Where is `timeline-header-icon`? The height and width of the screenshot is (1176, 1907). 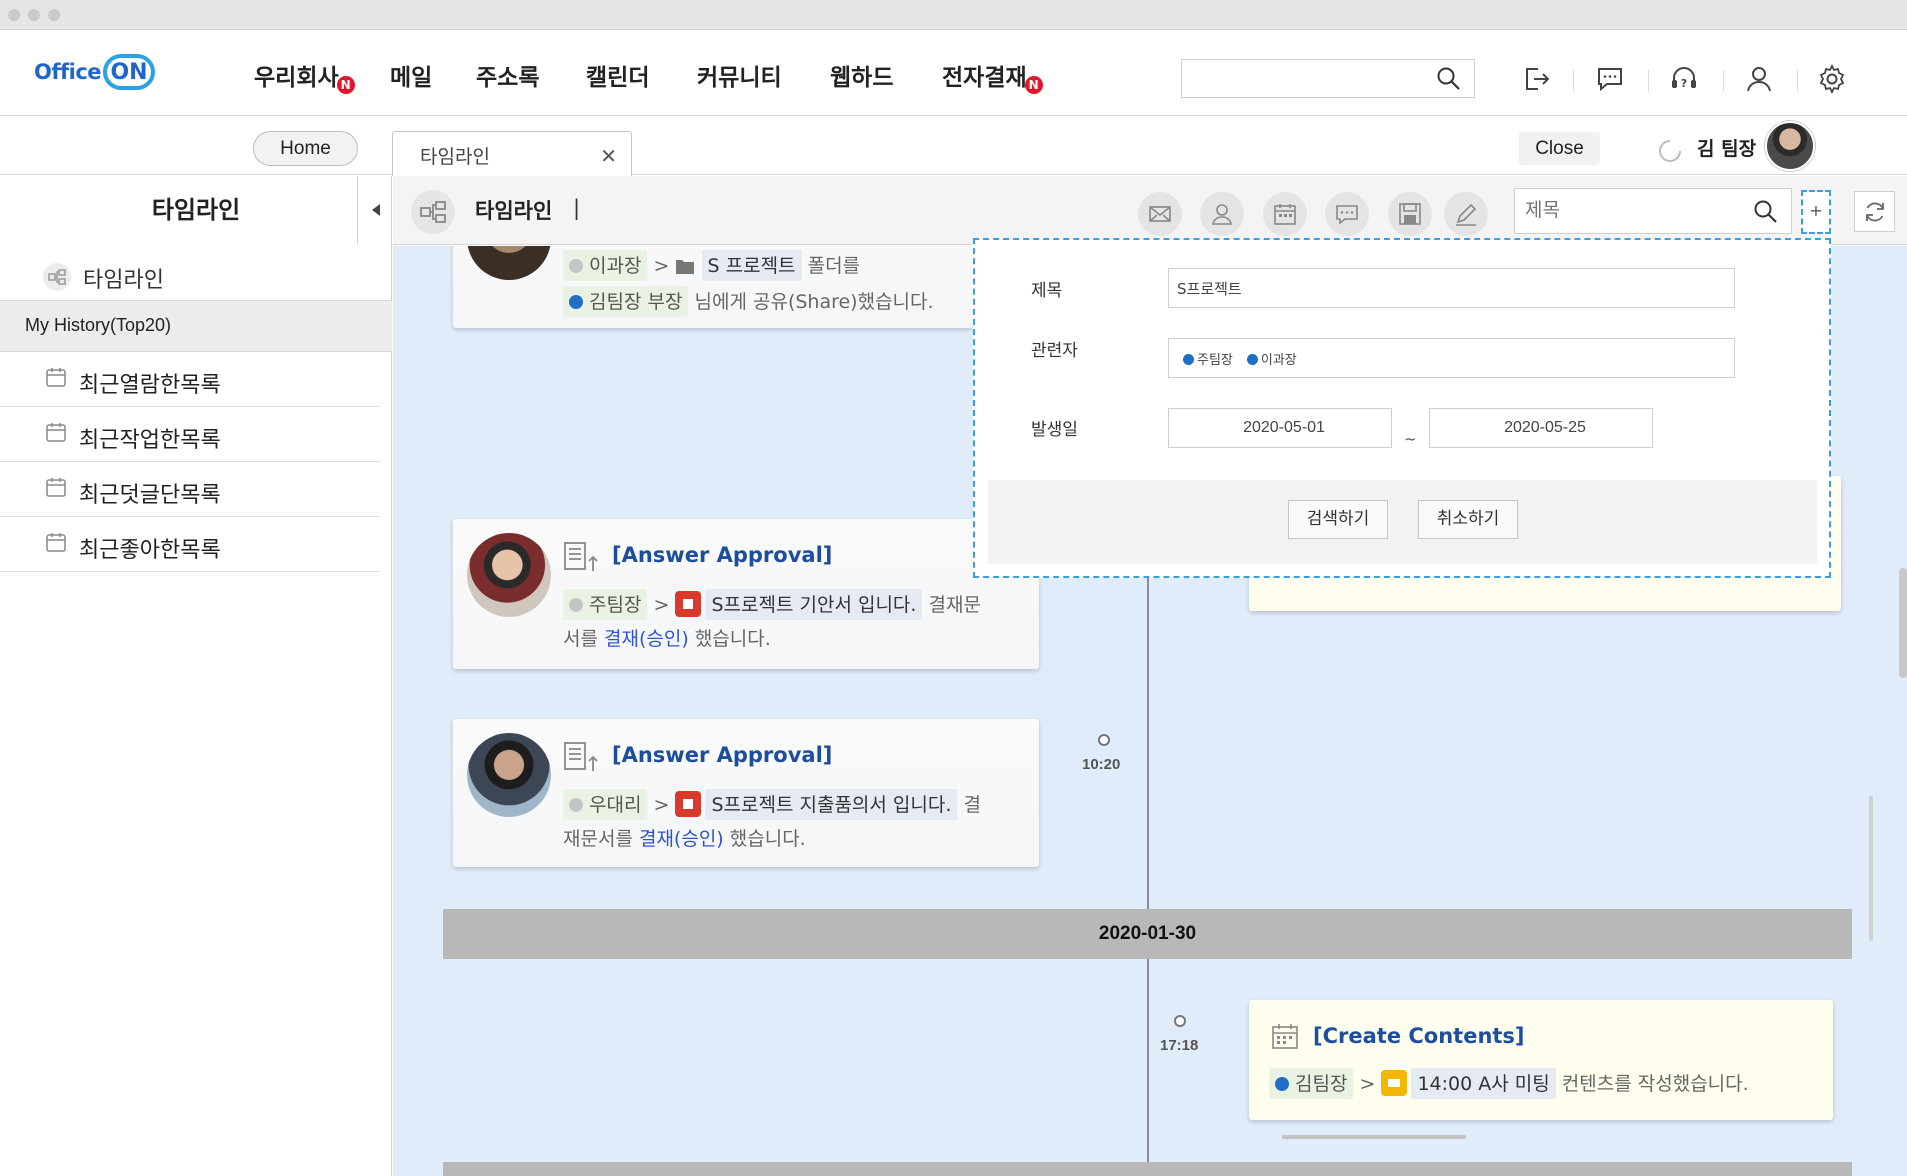 timeline-header-icon is located at coordinates (433, 212).